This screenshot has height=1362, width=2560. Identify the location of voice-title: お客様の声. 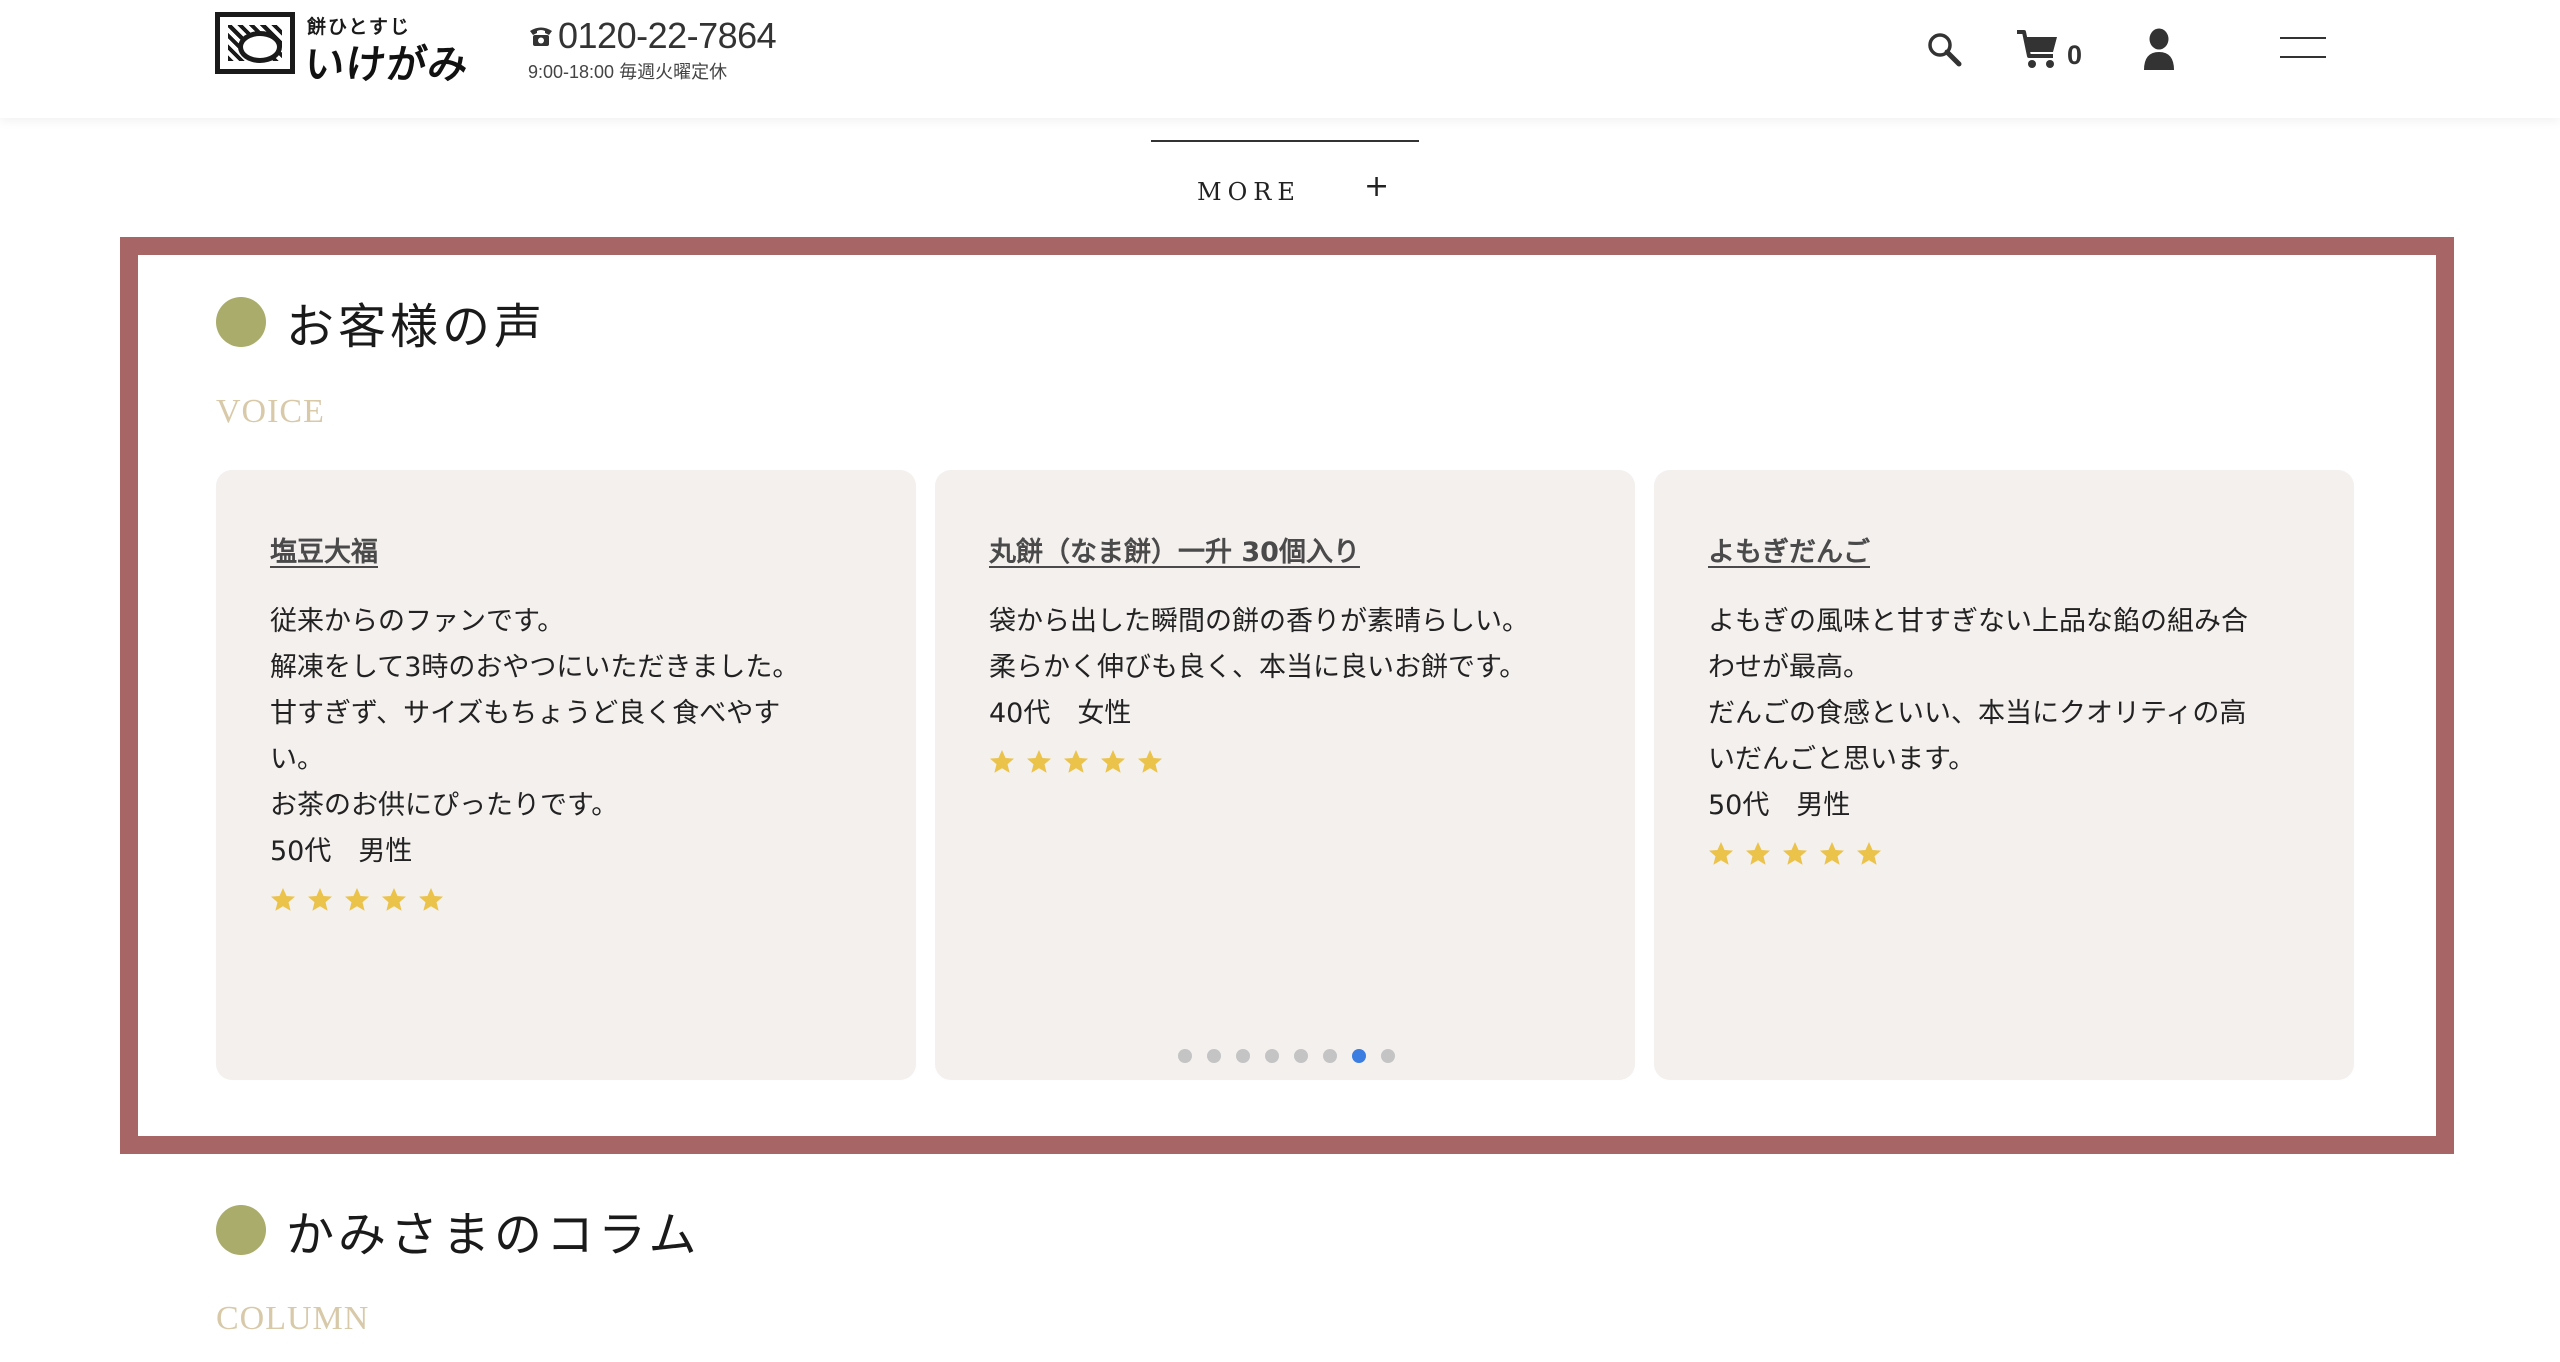
(416, 327).